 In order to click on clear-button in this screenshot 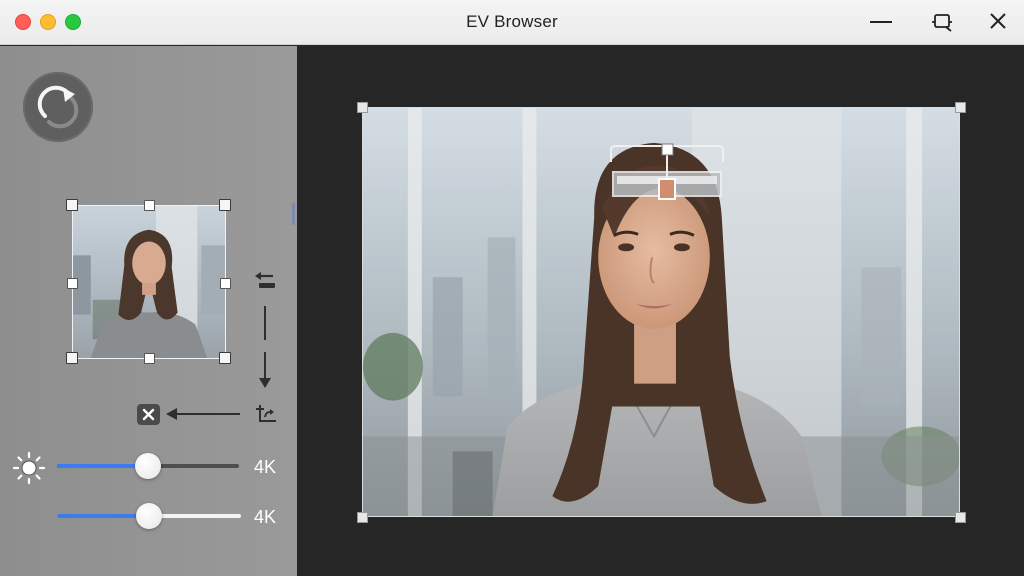, I will do `click(148, 414)`.